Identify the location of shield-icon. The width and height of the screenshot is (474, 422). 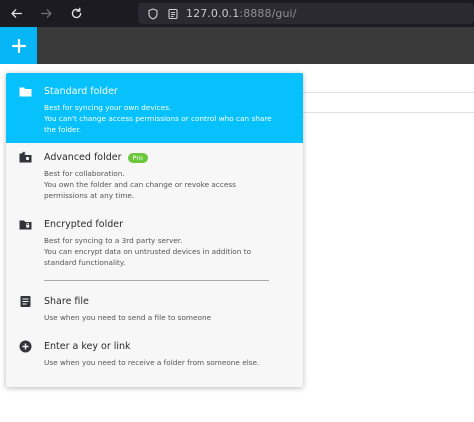
(153, 14).